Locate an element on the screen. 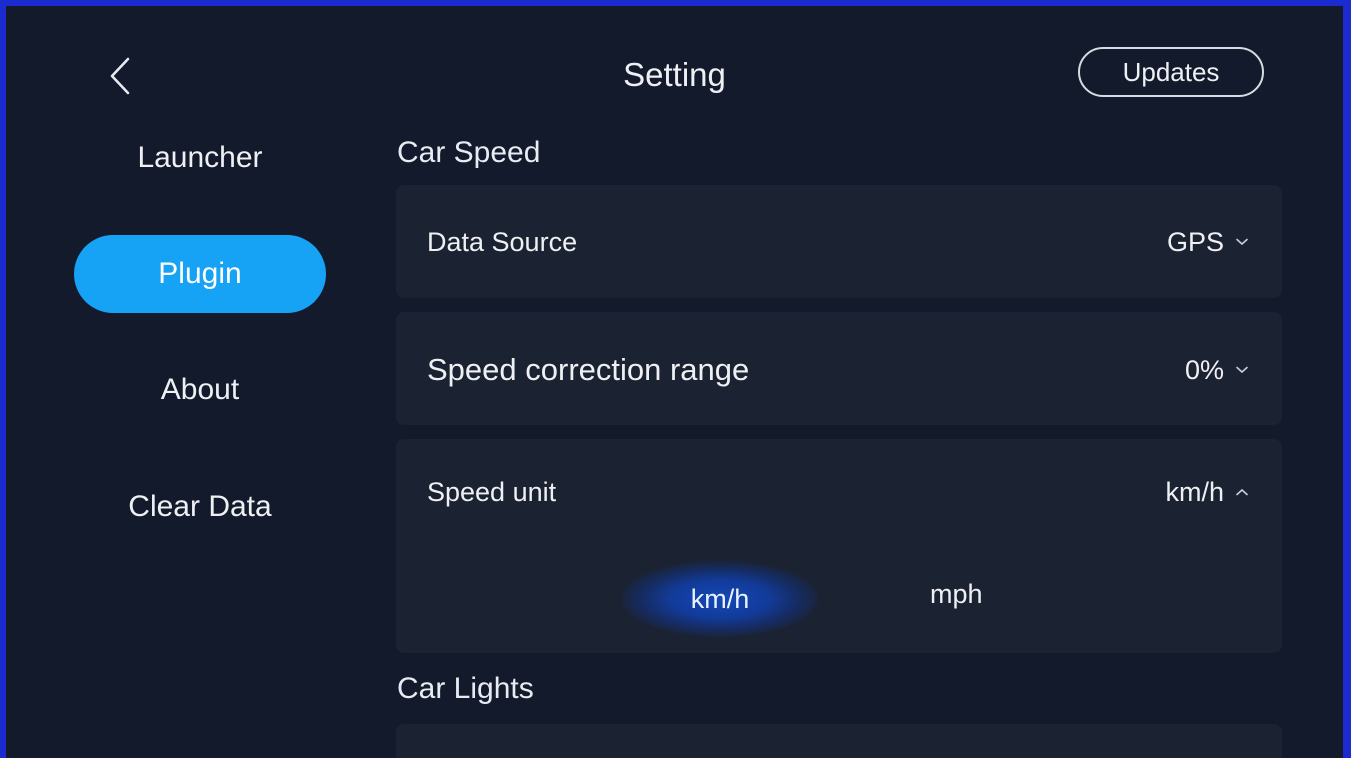  chevron-up-icon is located at coordinates (1242, 492).